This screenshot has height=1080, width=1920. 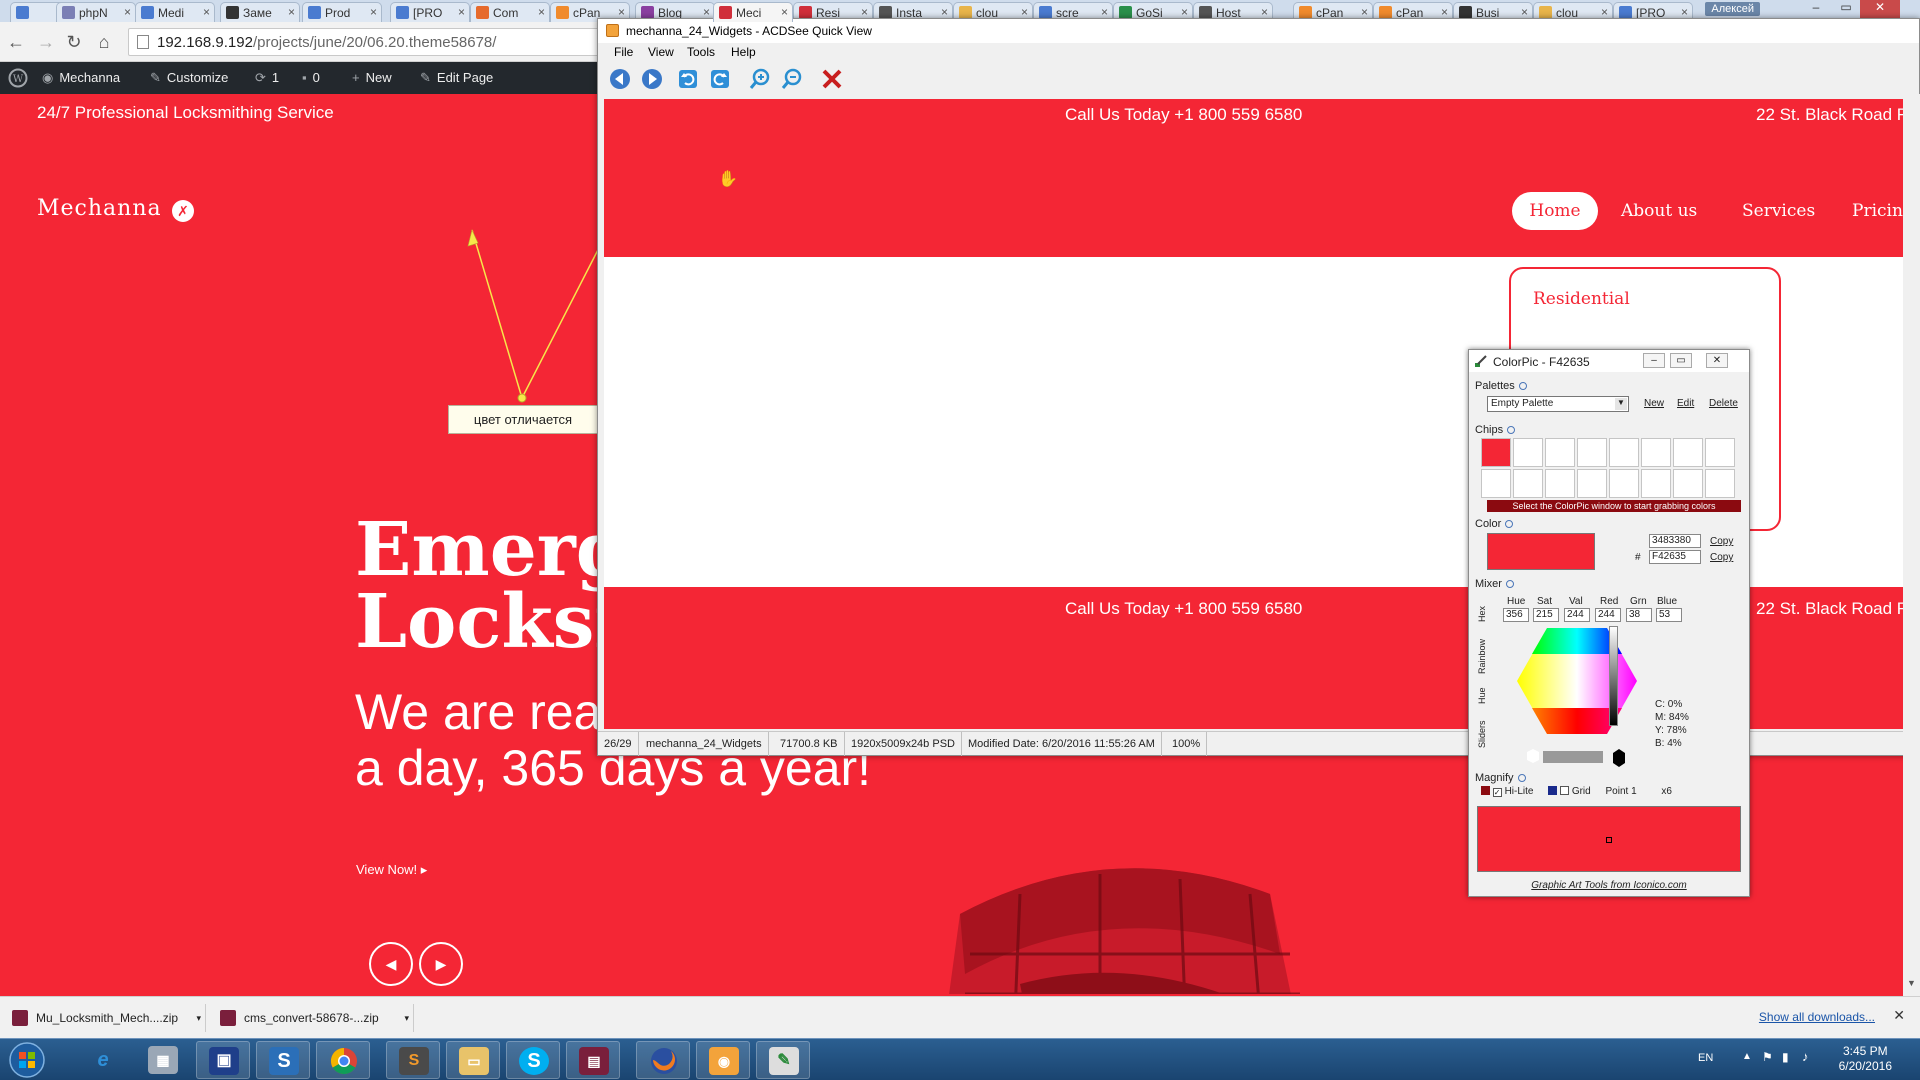 I want to click on mixer-tab-sliders: Sliders, so click(x=1482, y=734).